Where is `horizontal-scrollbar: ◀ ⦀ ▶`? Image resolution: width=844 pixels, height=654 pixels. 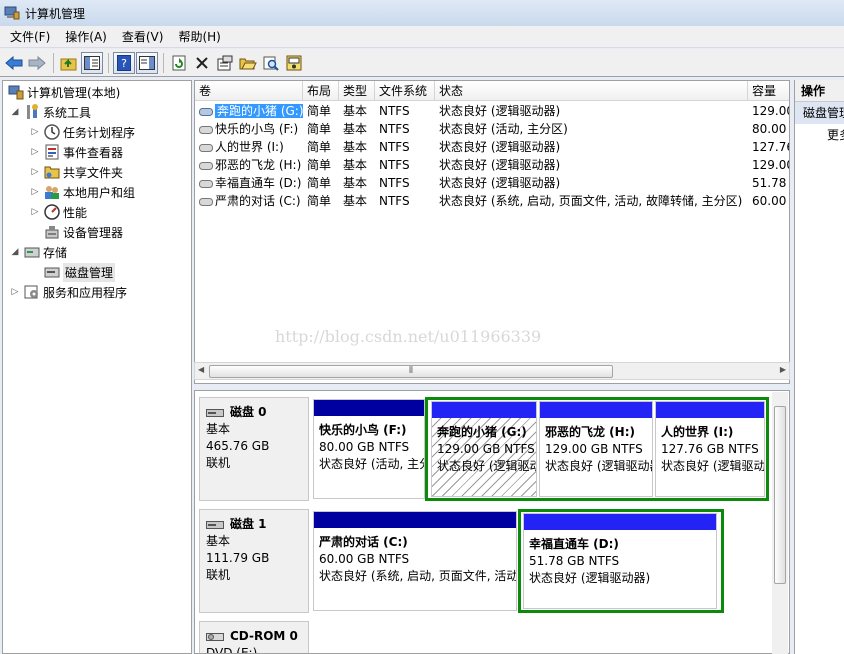 horizontal-scrollbar: ◀ ⦀ ▶ is located at coordinates (492, 371).